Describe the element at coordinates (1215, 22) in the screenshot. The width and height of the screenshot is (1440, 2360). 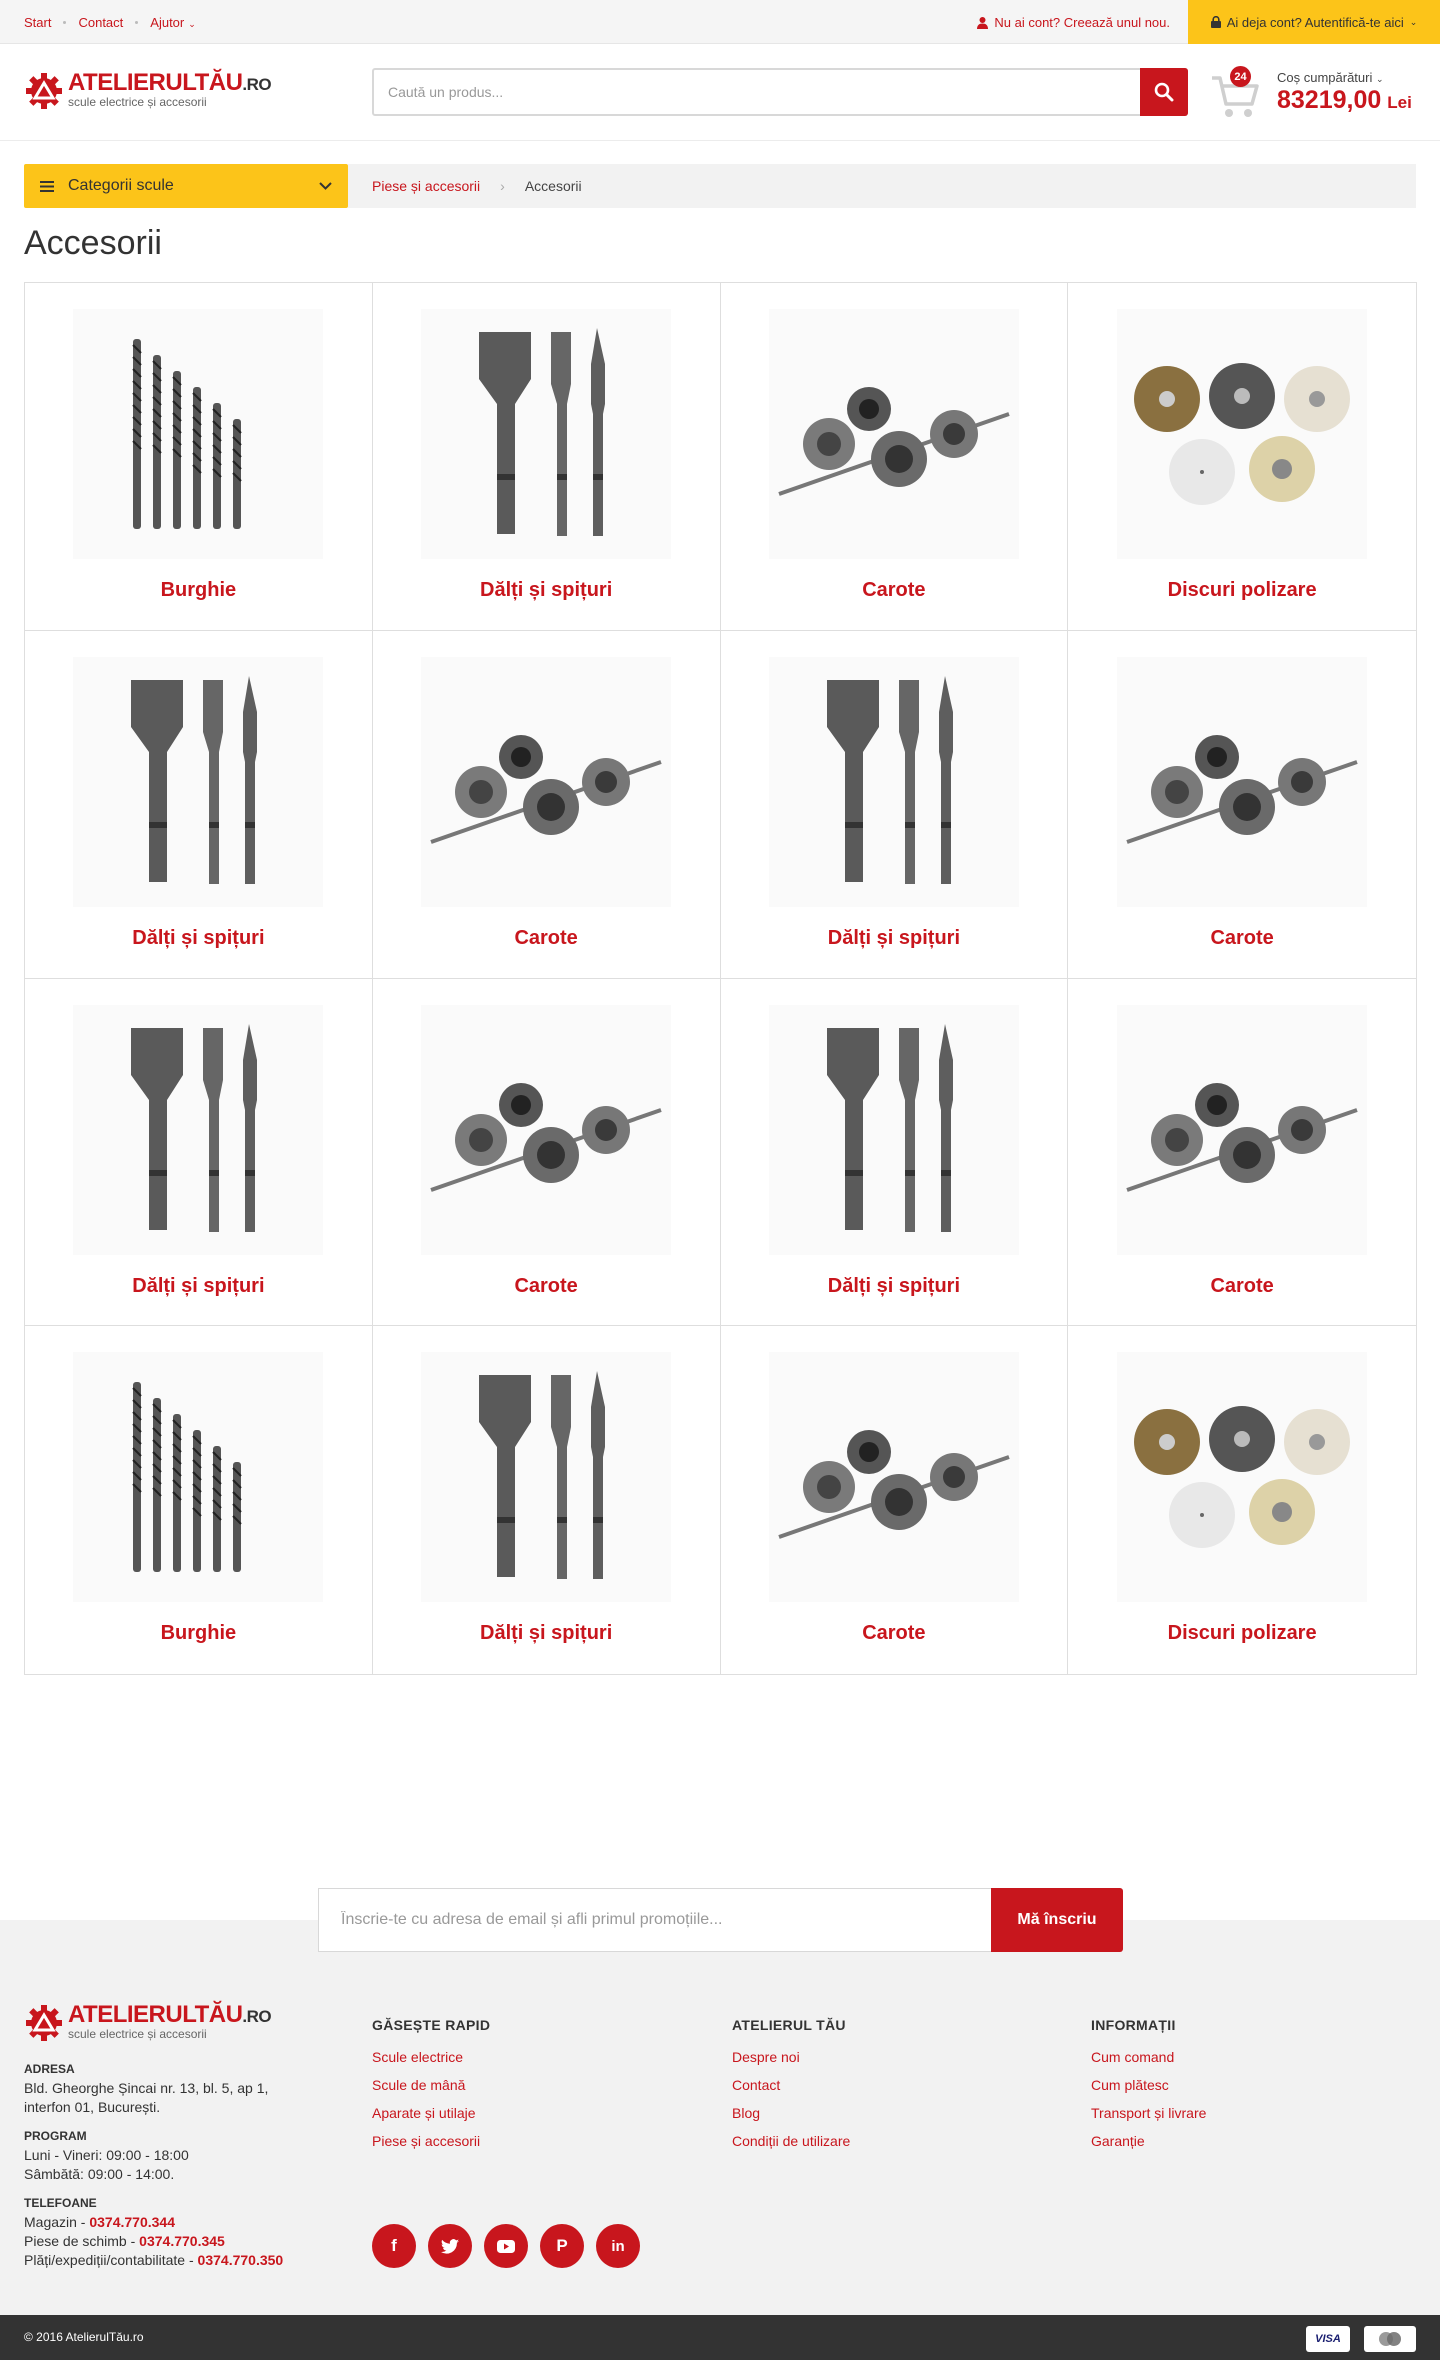
I see `lock-icon` at that location.